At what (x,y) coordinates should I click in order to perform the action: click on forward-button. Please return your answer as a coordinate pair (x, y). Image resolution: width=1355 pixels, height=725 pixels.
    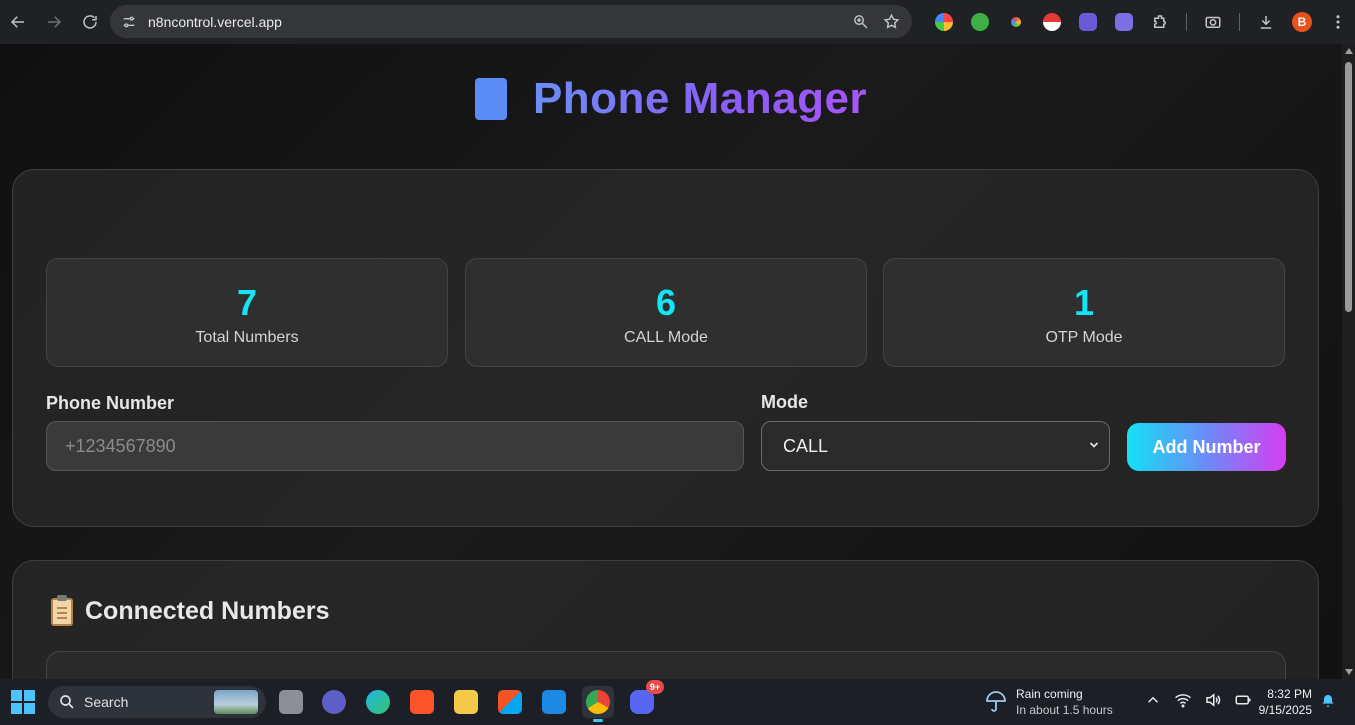
    Looking at the image, I should click on (54, 22).